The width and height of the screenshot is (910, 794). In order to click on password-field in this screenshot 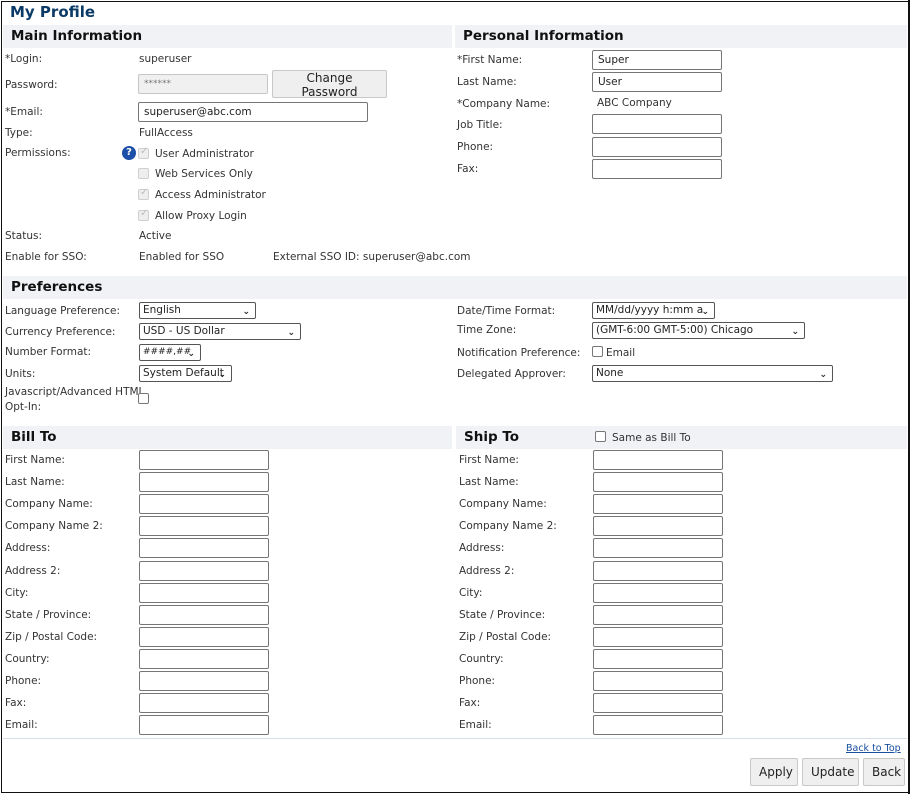, I will do `click(203, 84)`.